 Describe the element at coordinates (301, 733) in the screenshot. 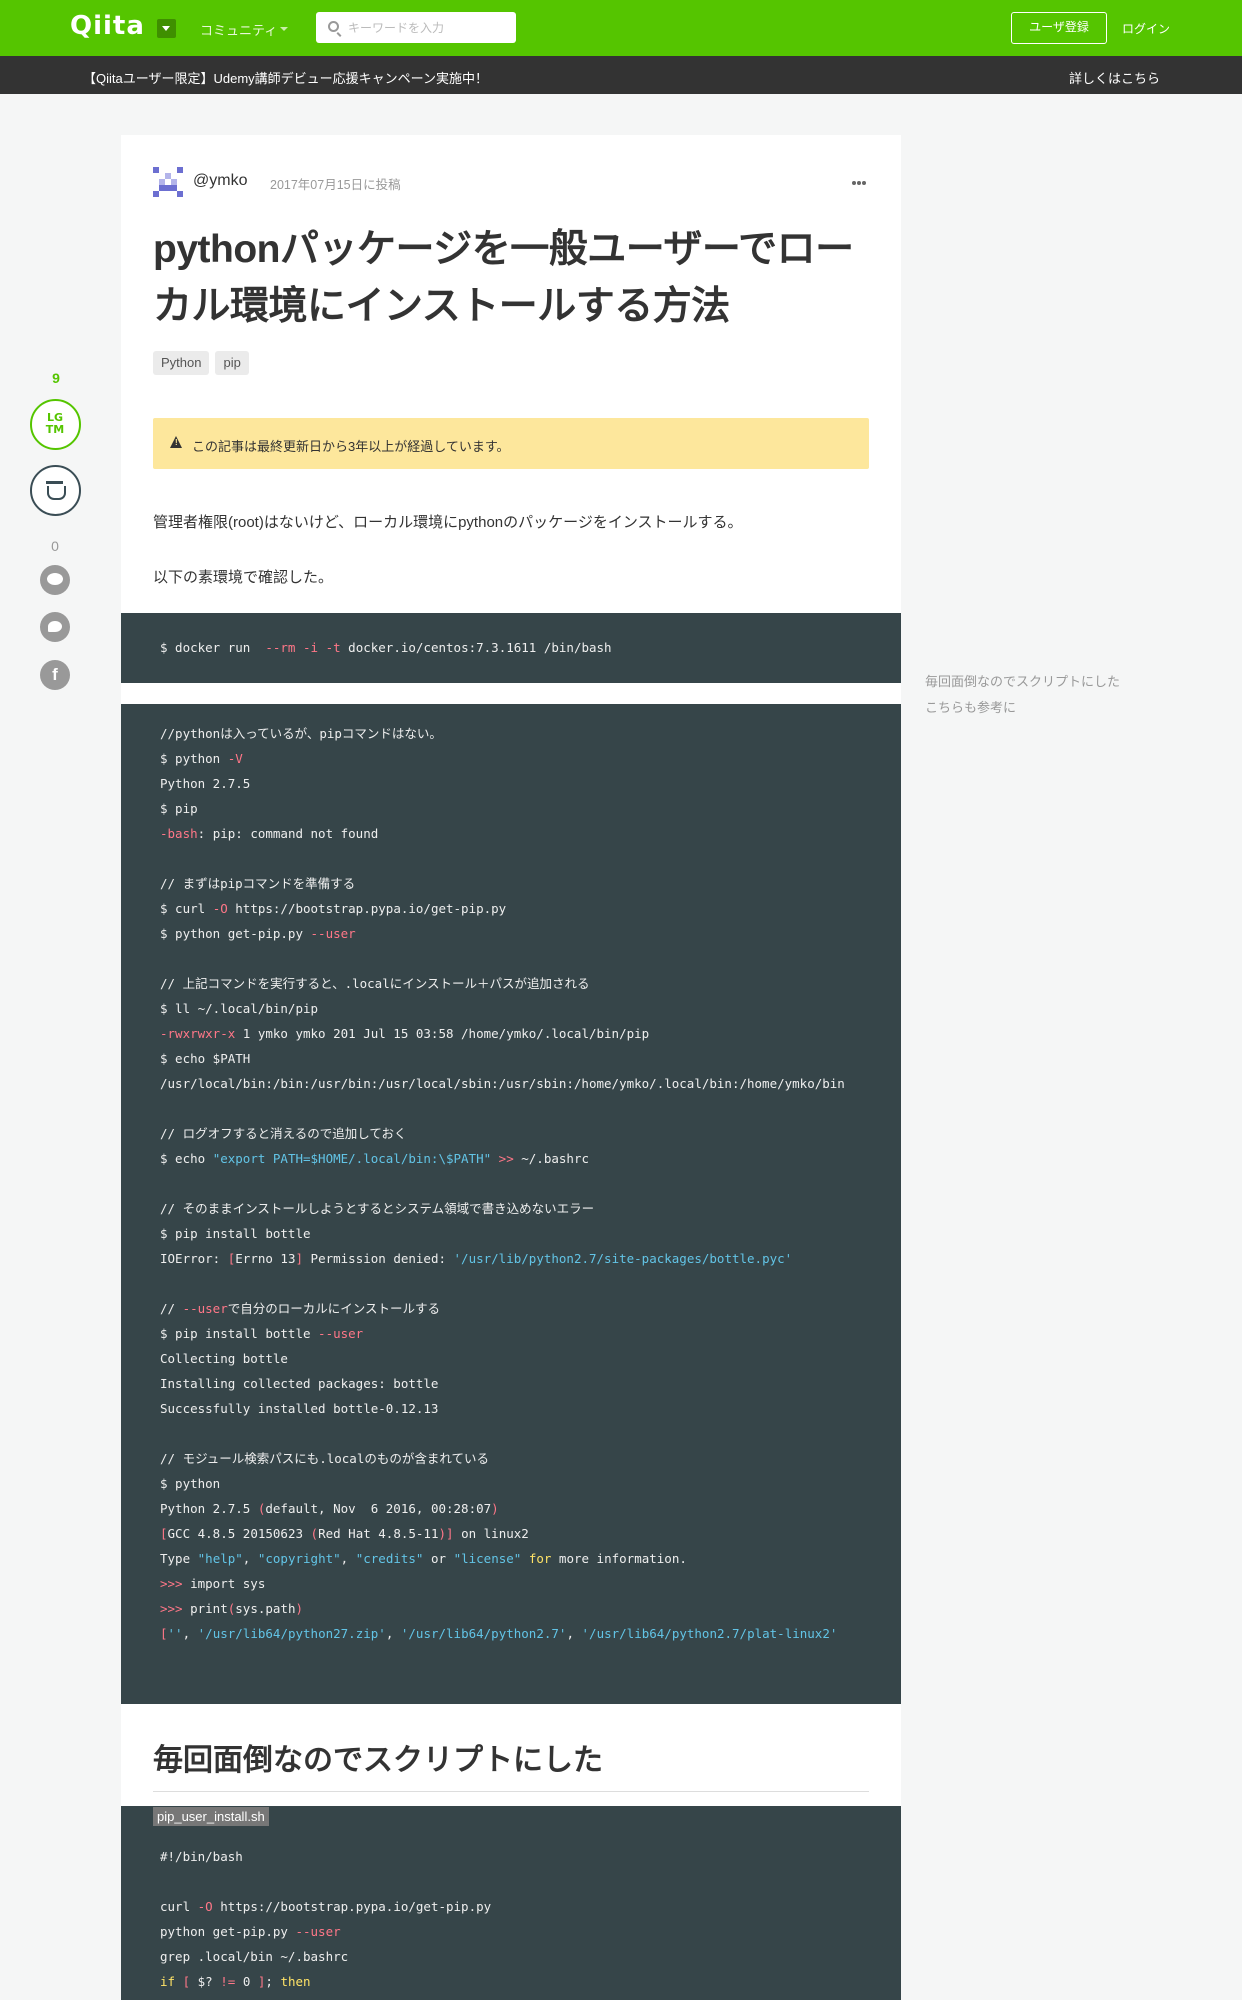

I see `code-line: //pythonは入っているが、pipコマンドはない。` at that location.